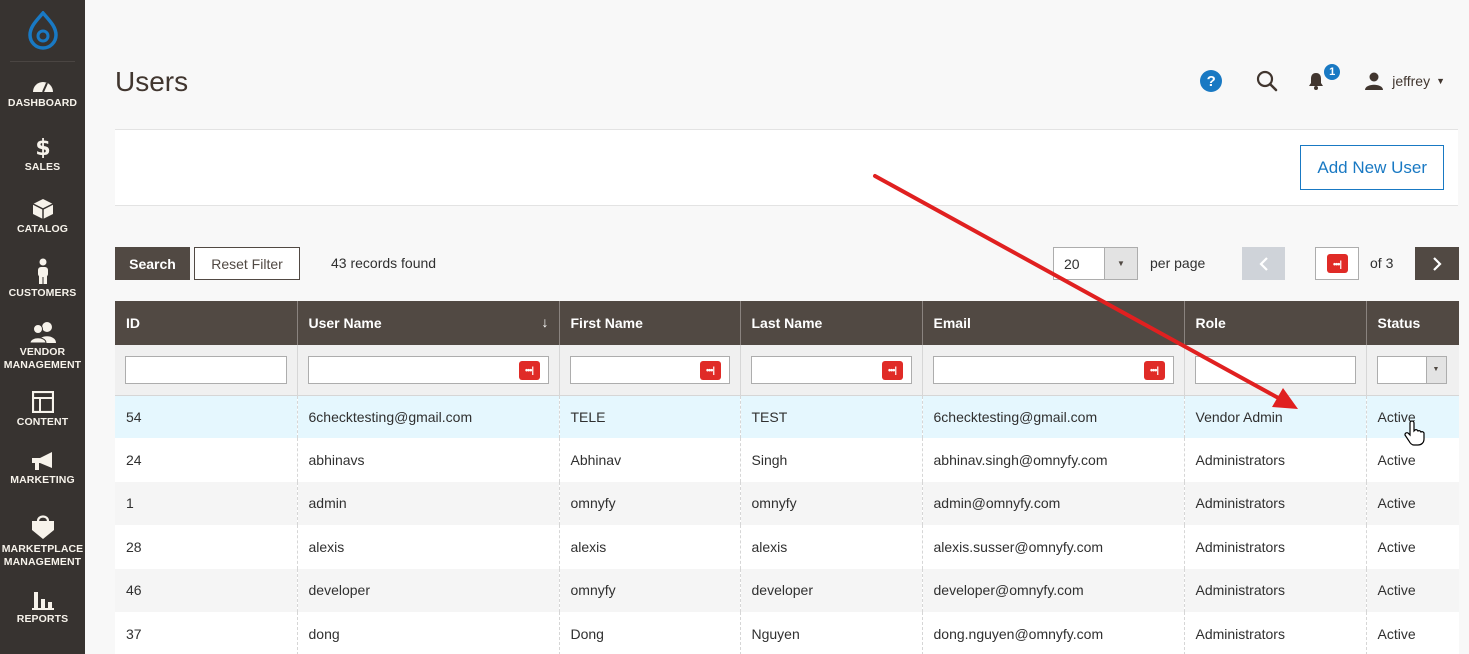 The image size is (1469, 654). I want to click on sidebar-item-label: CATALOG, so click(42, 229).